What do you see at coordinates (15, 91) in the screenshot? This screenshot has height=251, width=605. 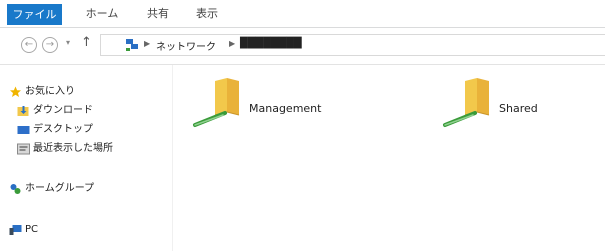 I see `star-icon` at bounding box center [15, 91].